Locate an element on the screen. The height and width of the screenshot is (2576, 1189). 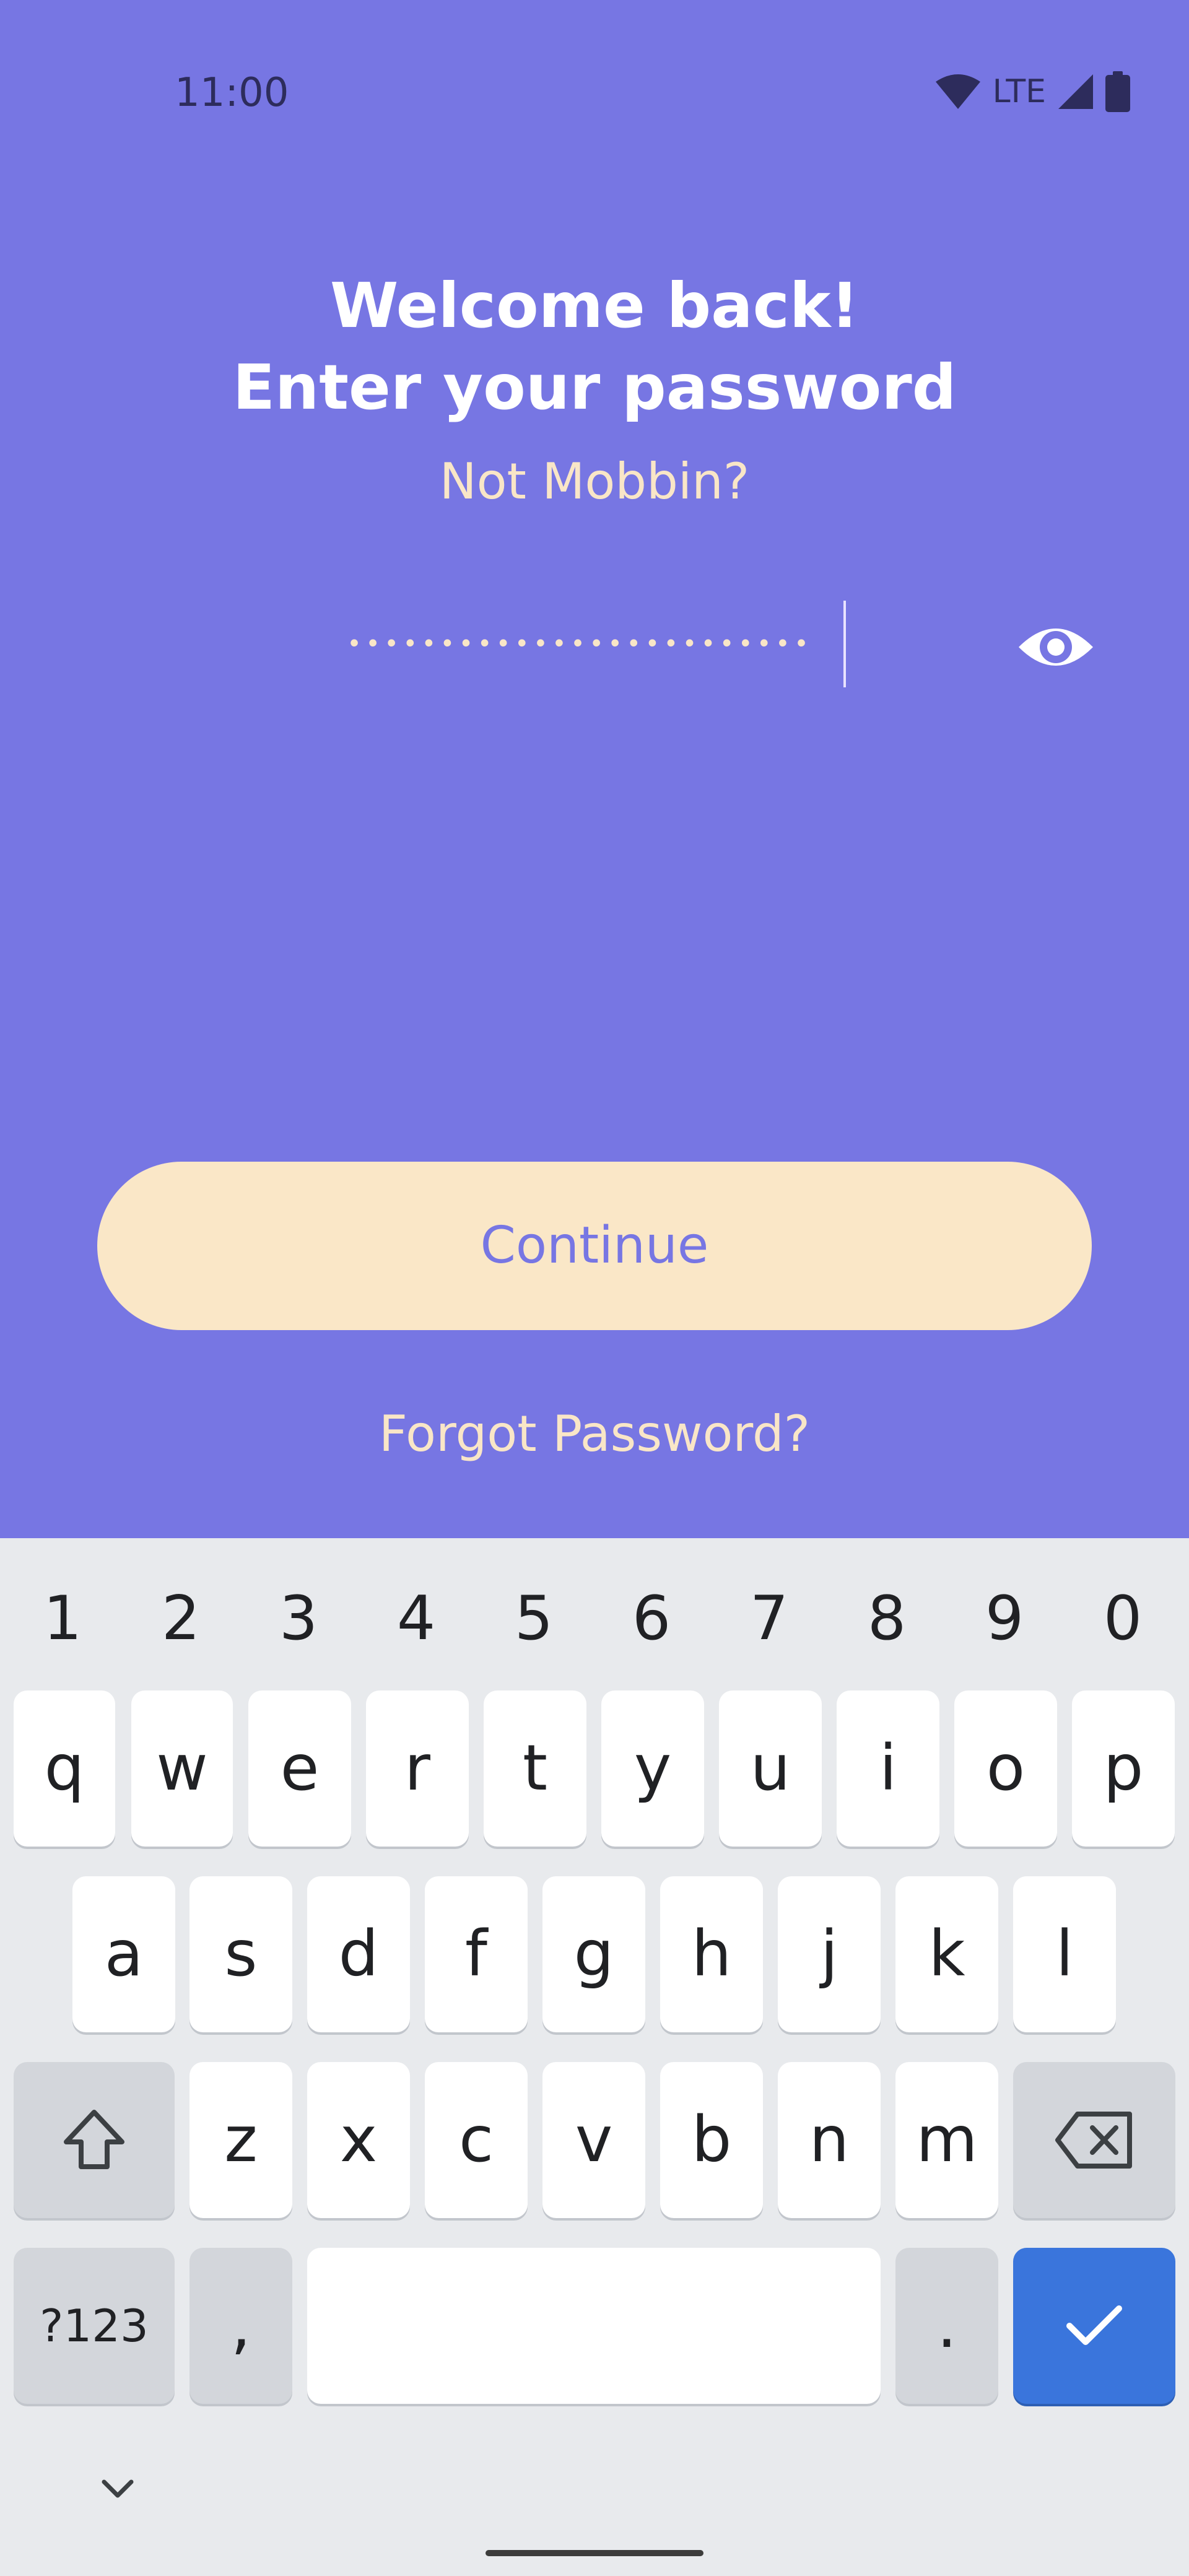
not-user-link: Not Mobbin? is located at coordinates (594, 482).